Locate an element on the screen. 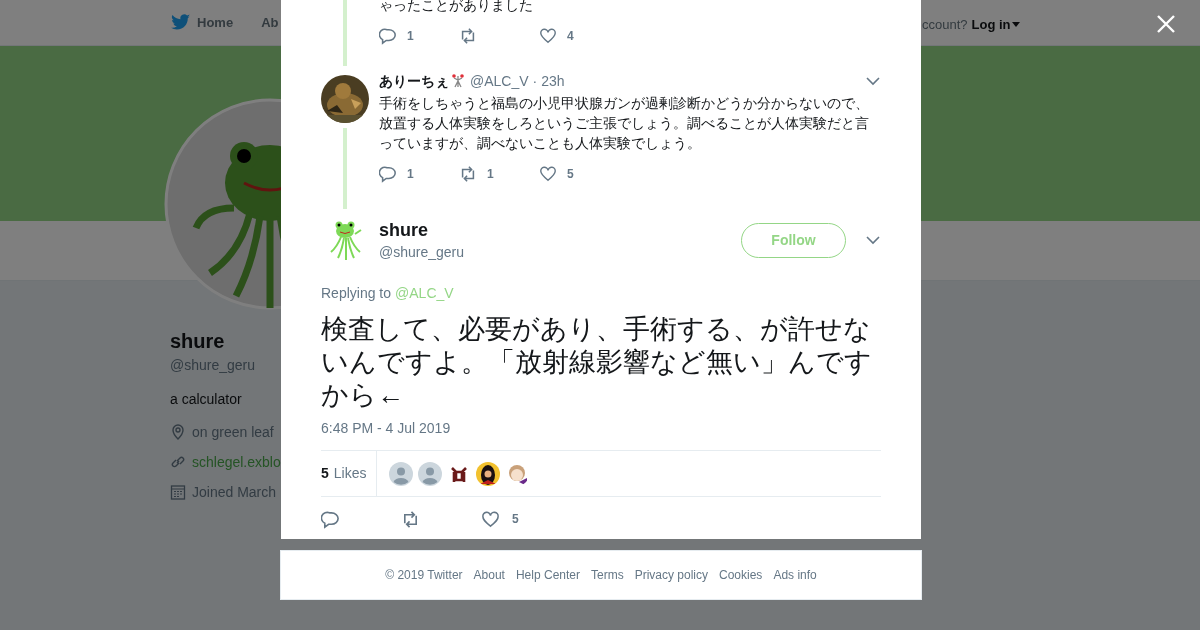  bird-icon is located at coordinates (181, 22).